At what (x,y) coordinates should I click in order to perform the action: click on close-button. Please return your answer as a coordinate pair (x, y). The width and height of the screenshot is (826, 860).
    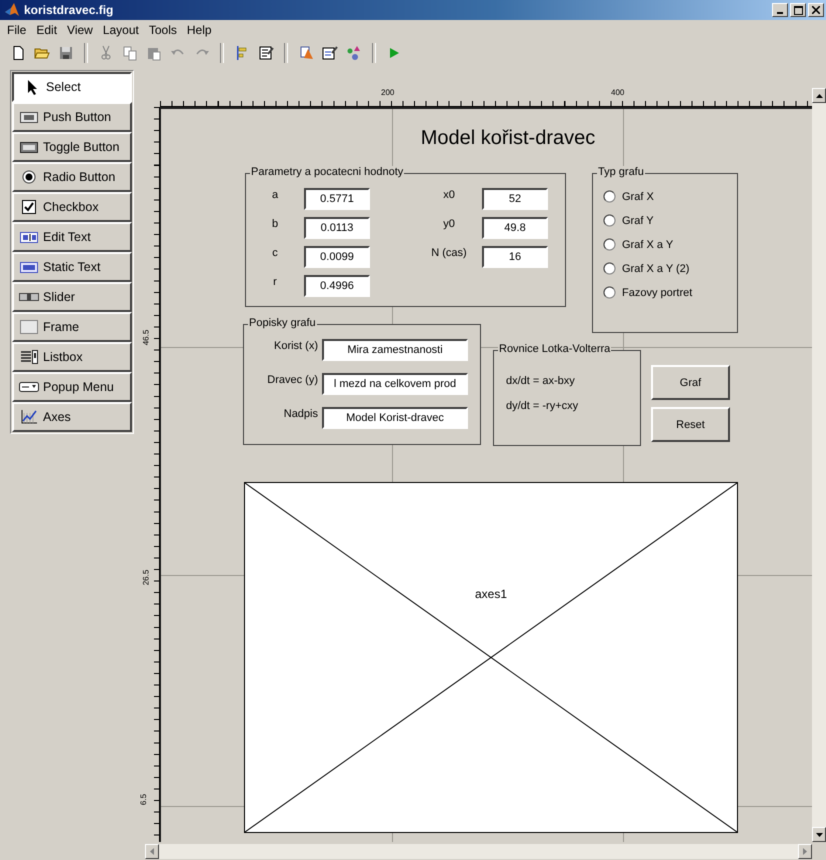
    Looking at the image, I should click on (816, 10).